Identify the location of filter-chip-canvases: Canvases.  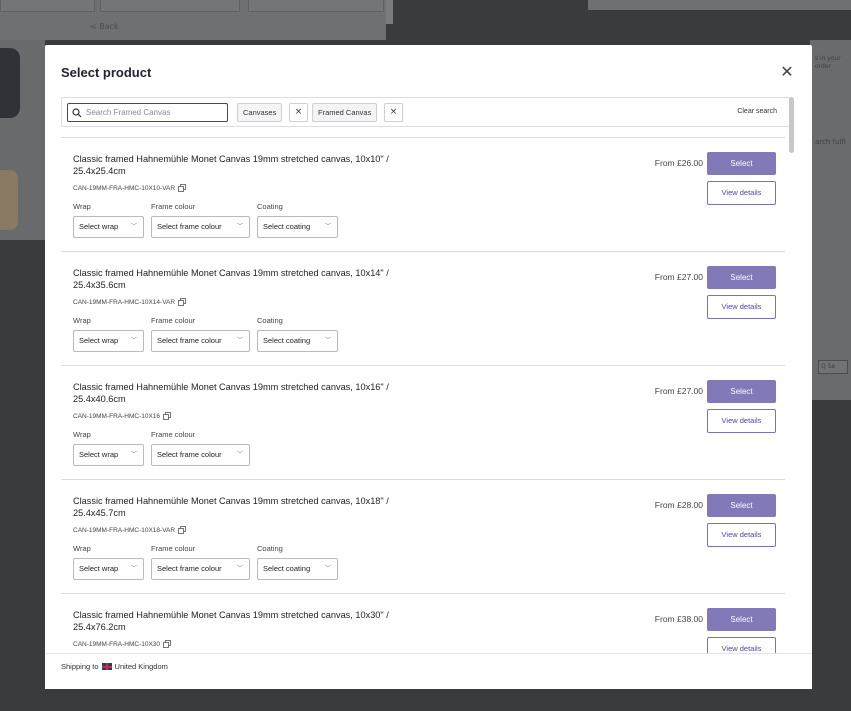
(260, 112).